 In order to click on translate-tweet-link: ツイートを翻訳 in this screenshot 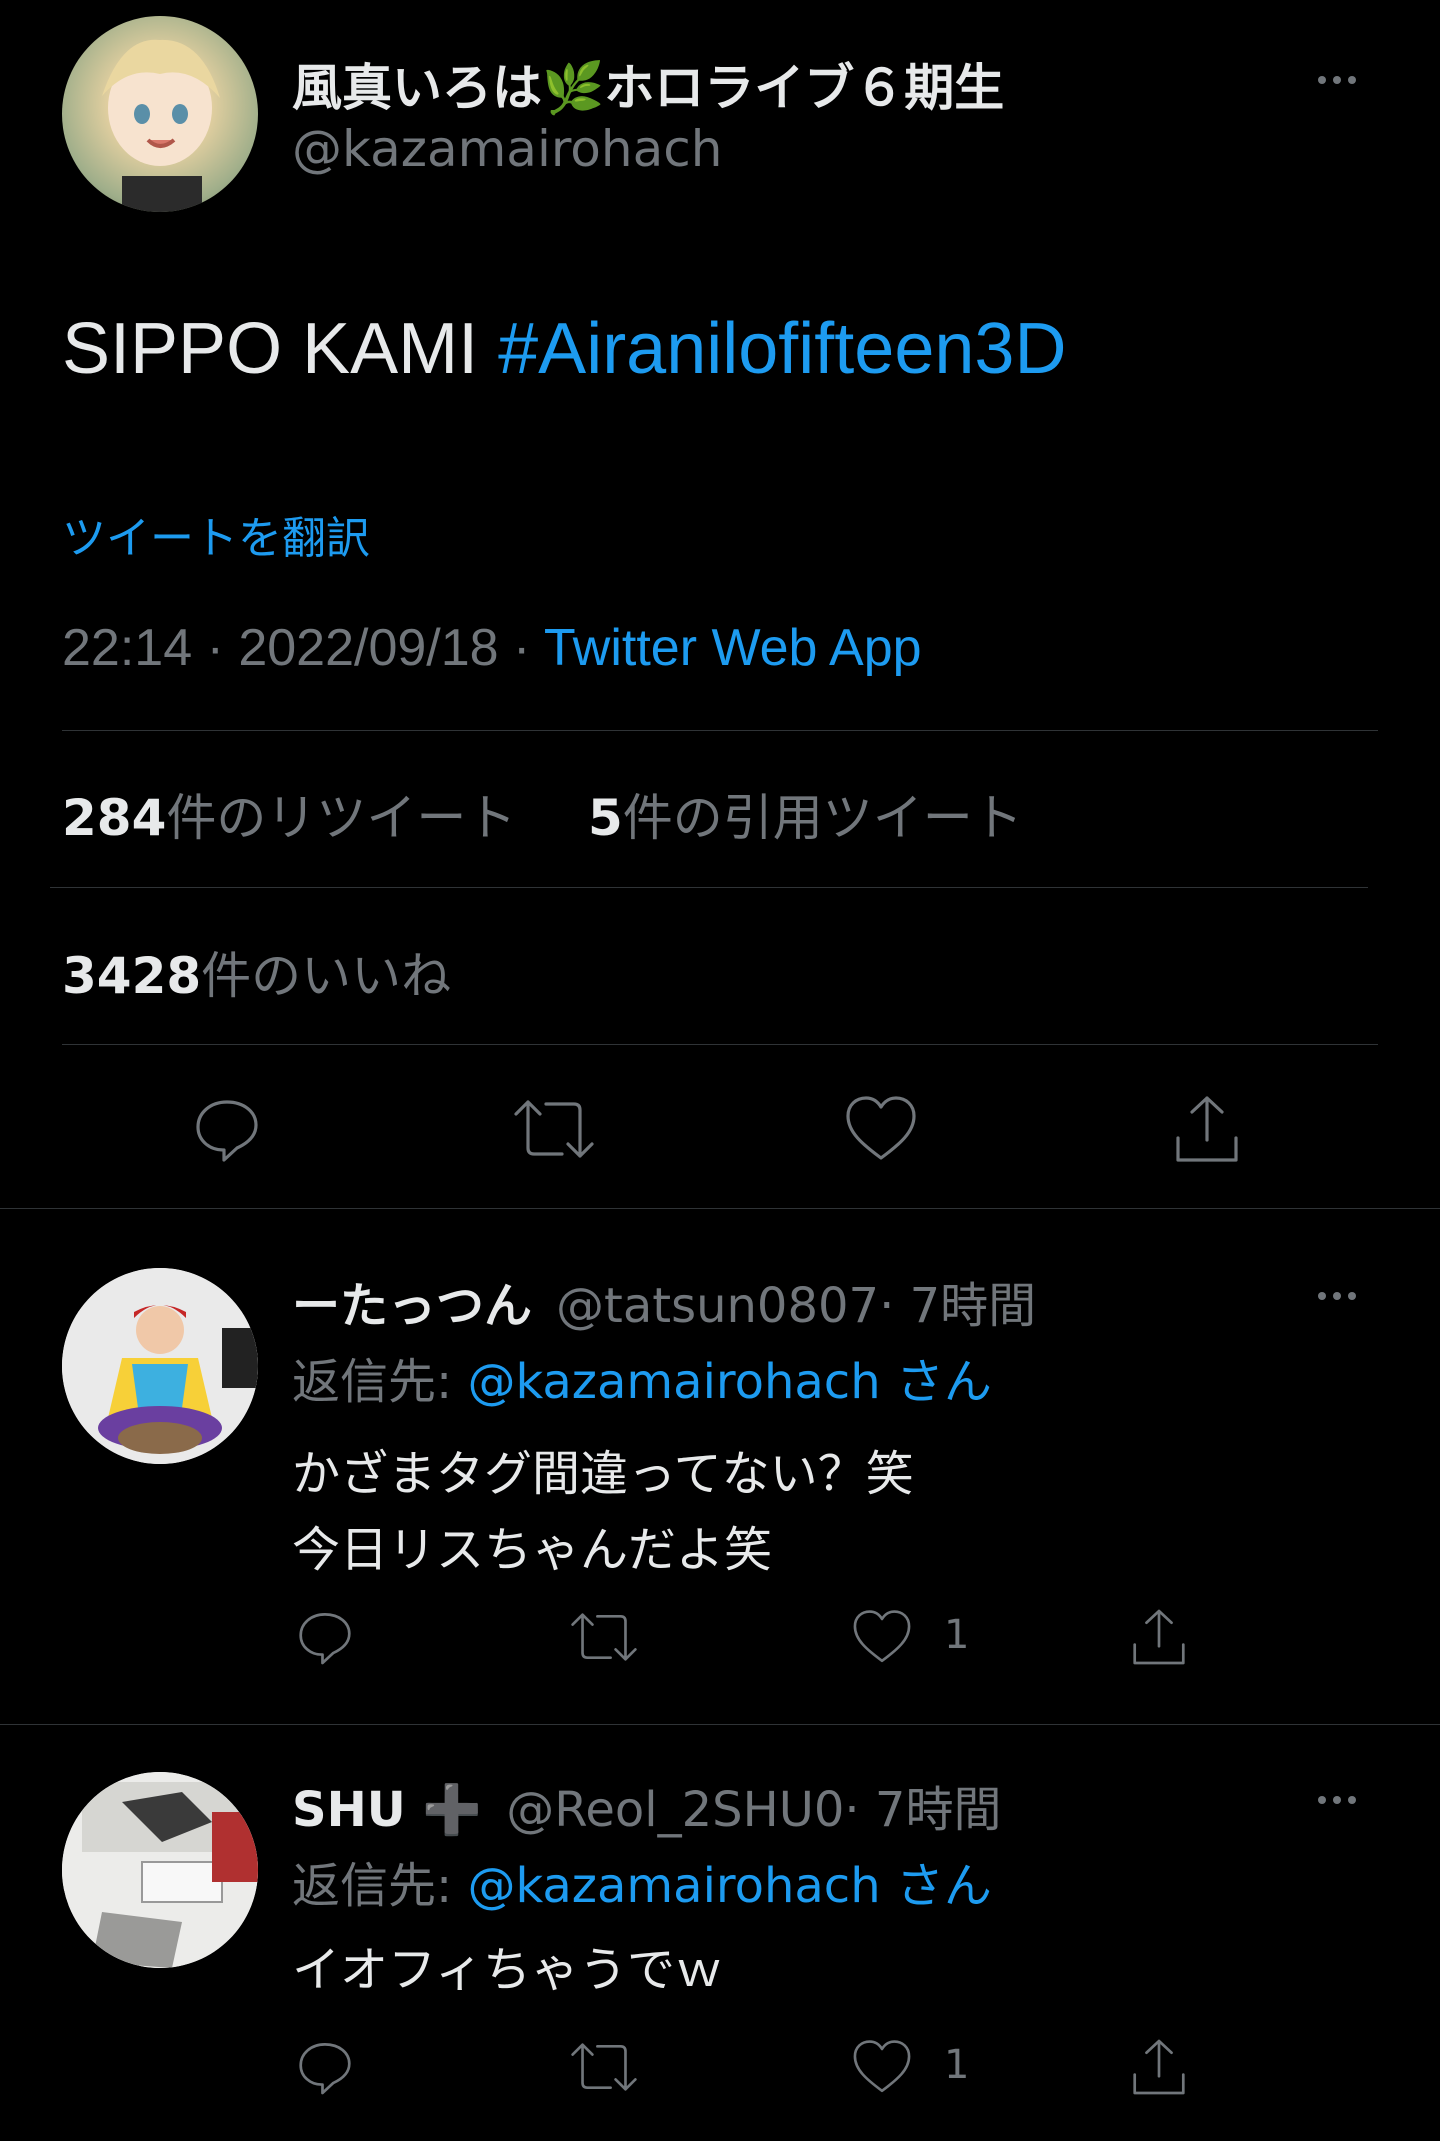, I will do `click(216, 534)`.